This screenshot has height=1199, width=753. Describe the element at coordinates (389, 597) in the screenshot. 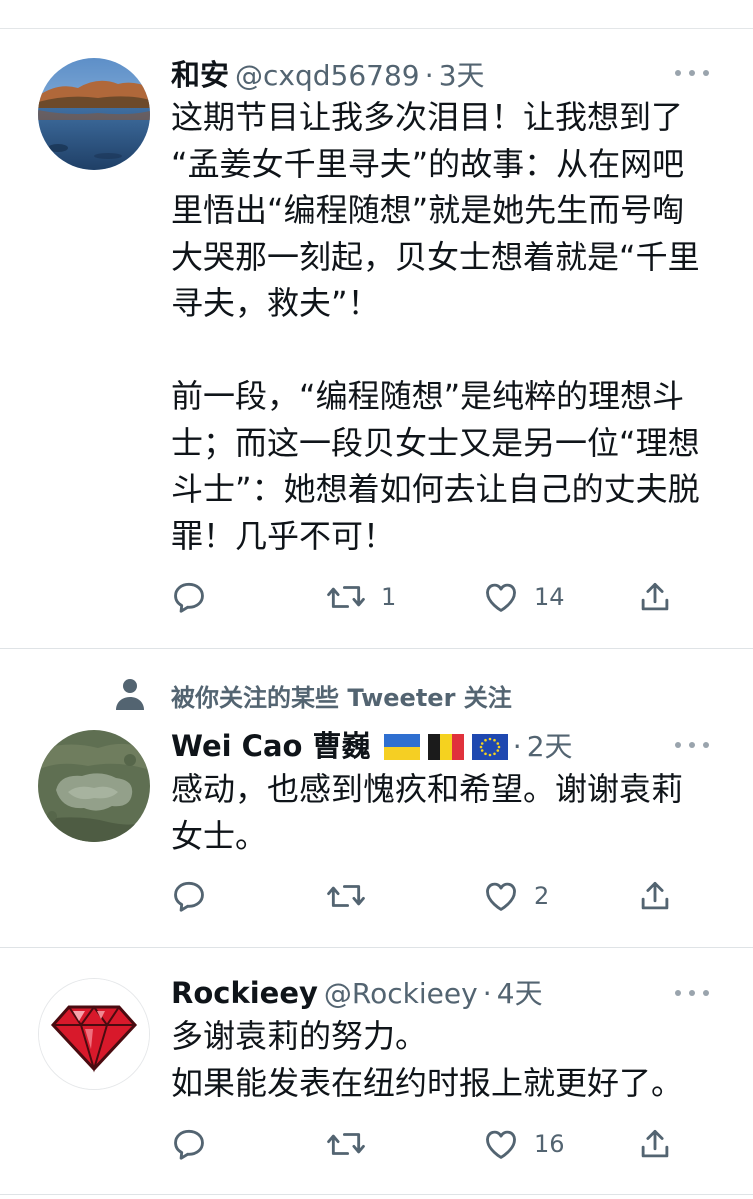

I see `retweet-count: 1` at that location.